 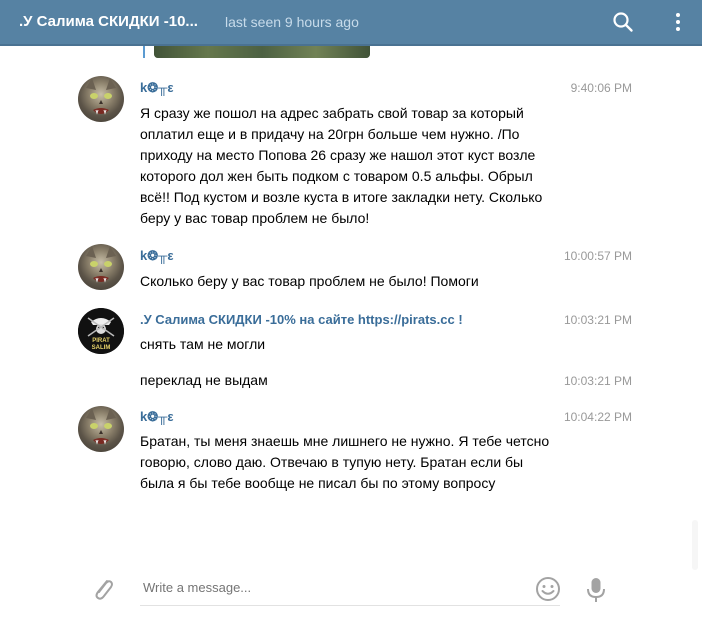 I want to click on emoji-icon, so click(x=548, y=589).